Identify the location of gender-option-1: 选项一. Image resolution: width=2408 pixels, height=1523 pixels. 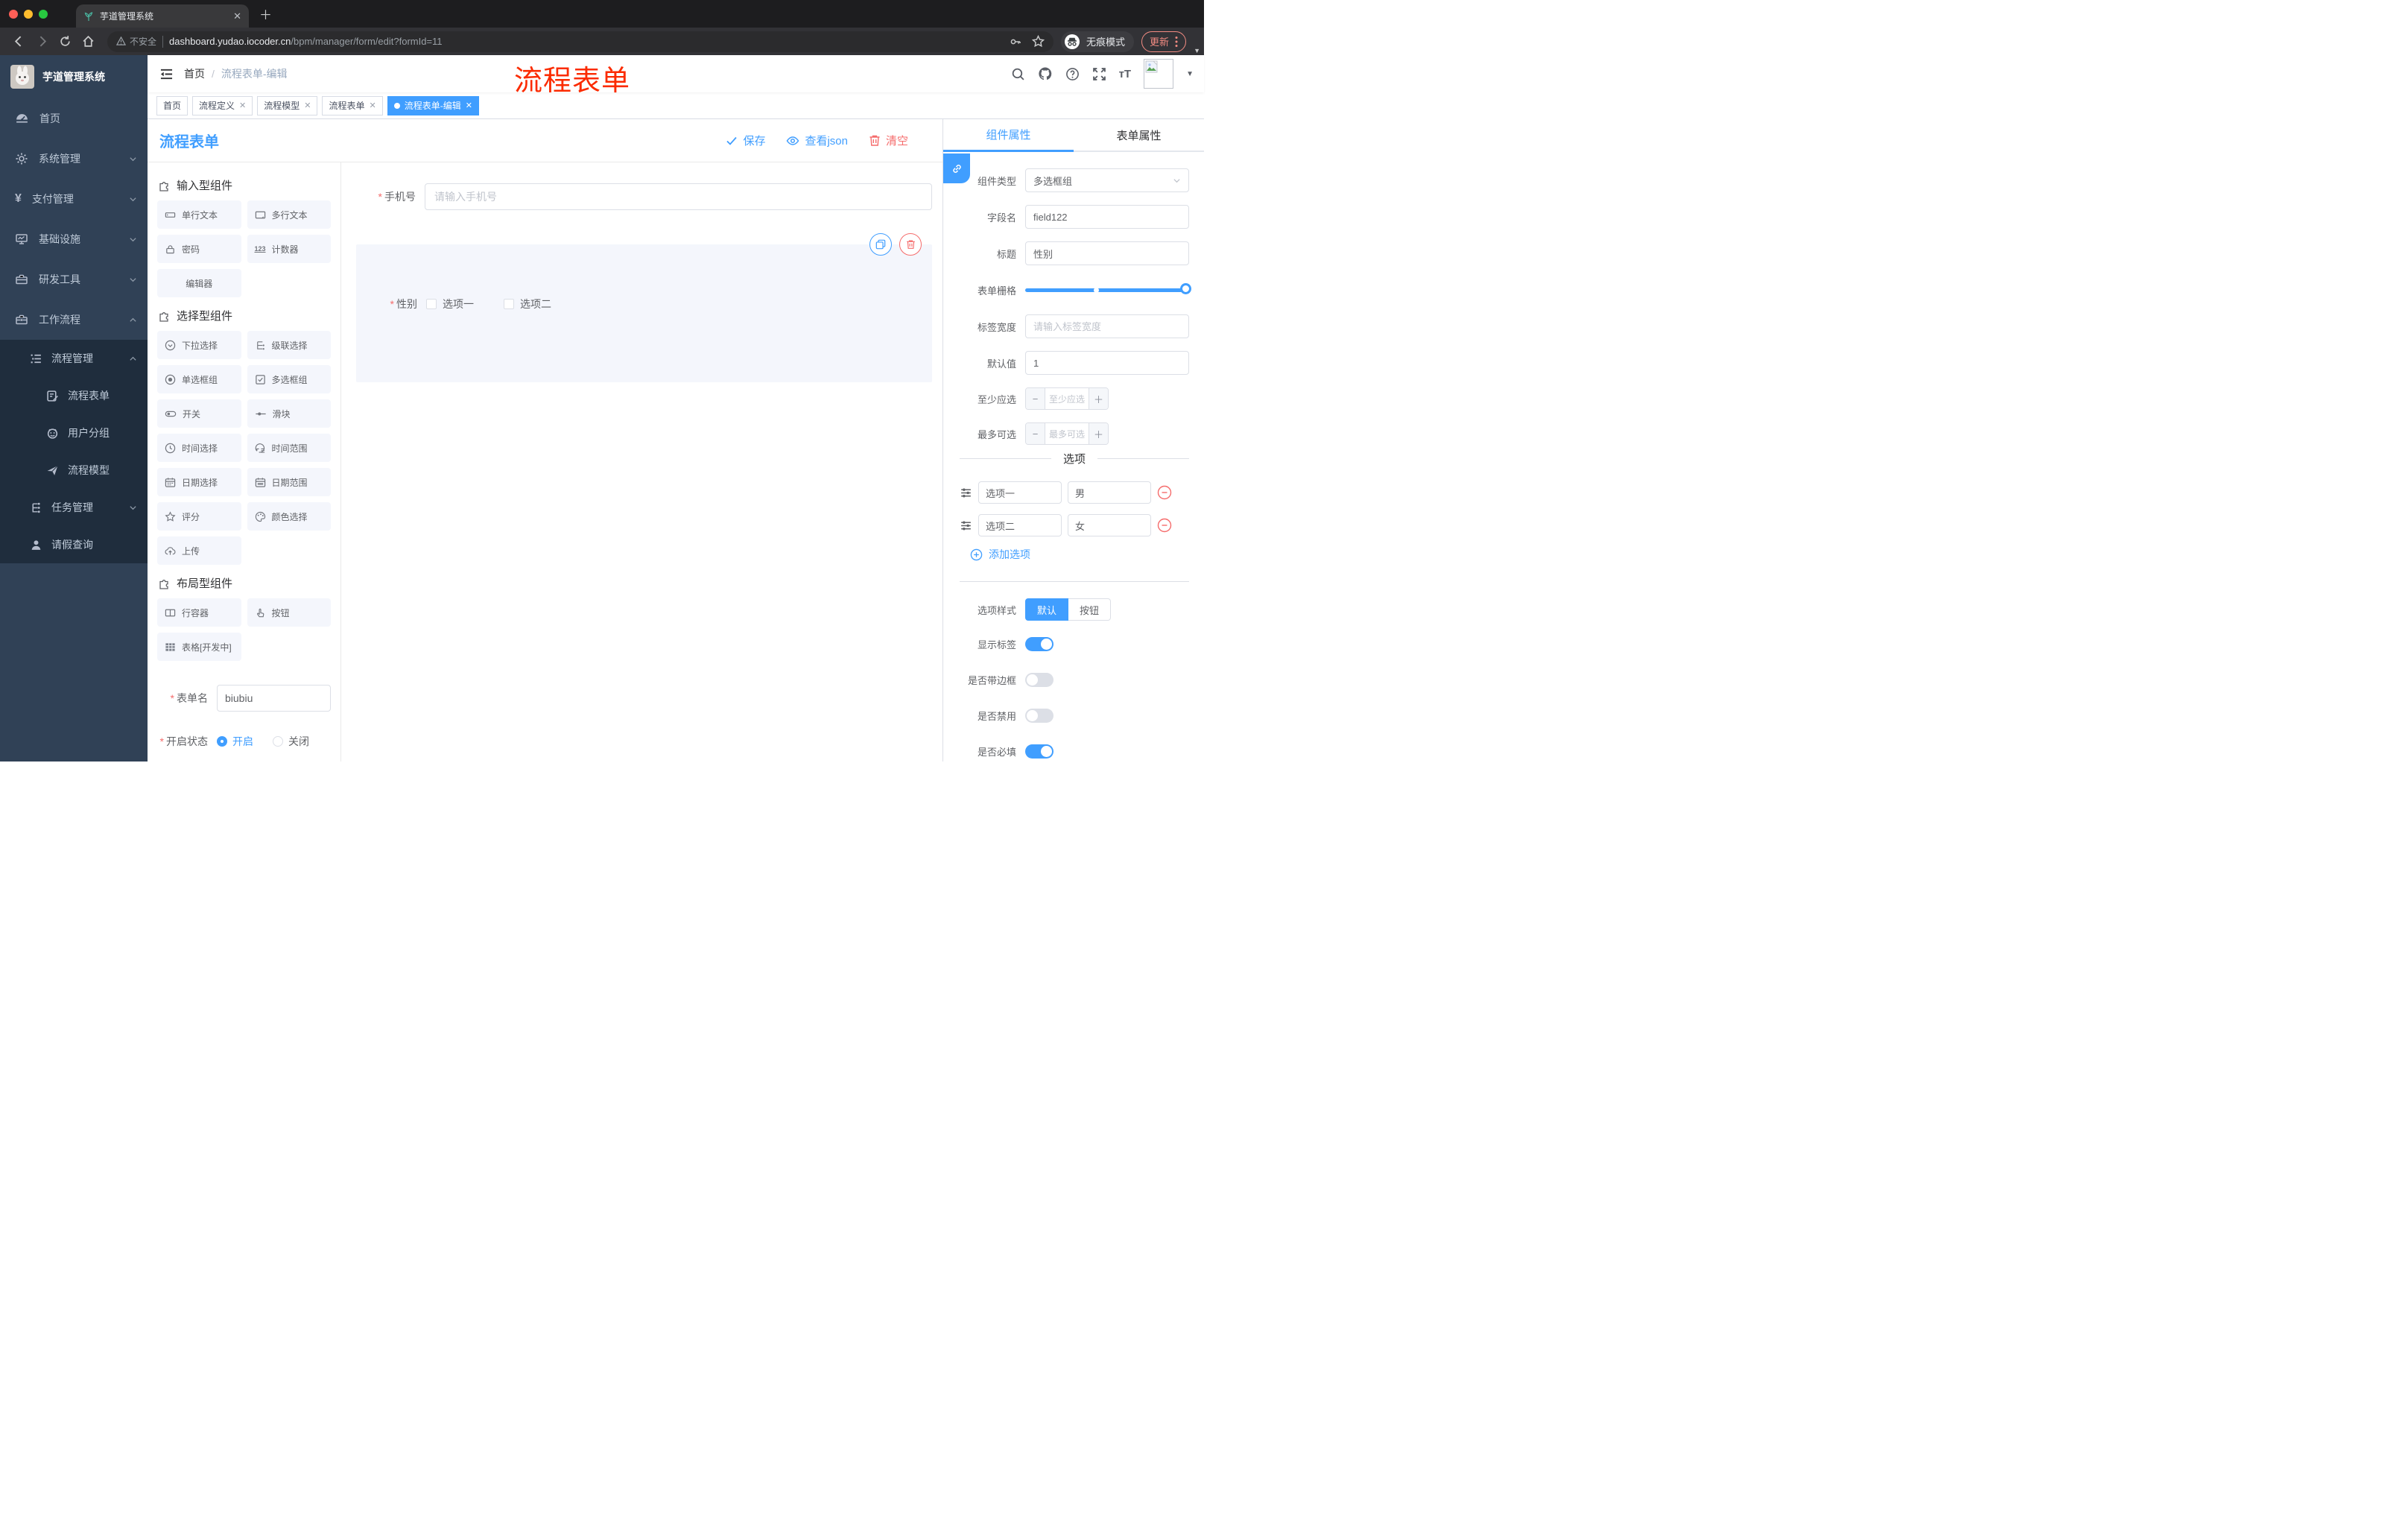
(450, 304).